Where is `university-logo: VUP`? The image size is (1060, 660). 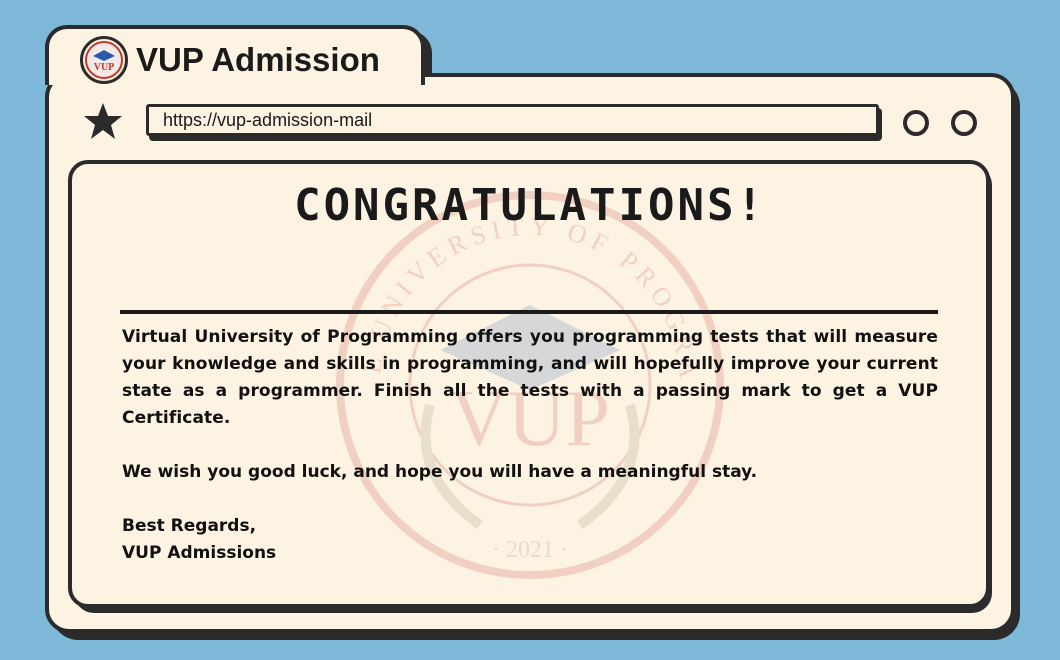 university-logo: VUP is located at coordinates (104, 60).